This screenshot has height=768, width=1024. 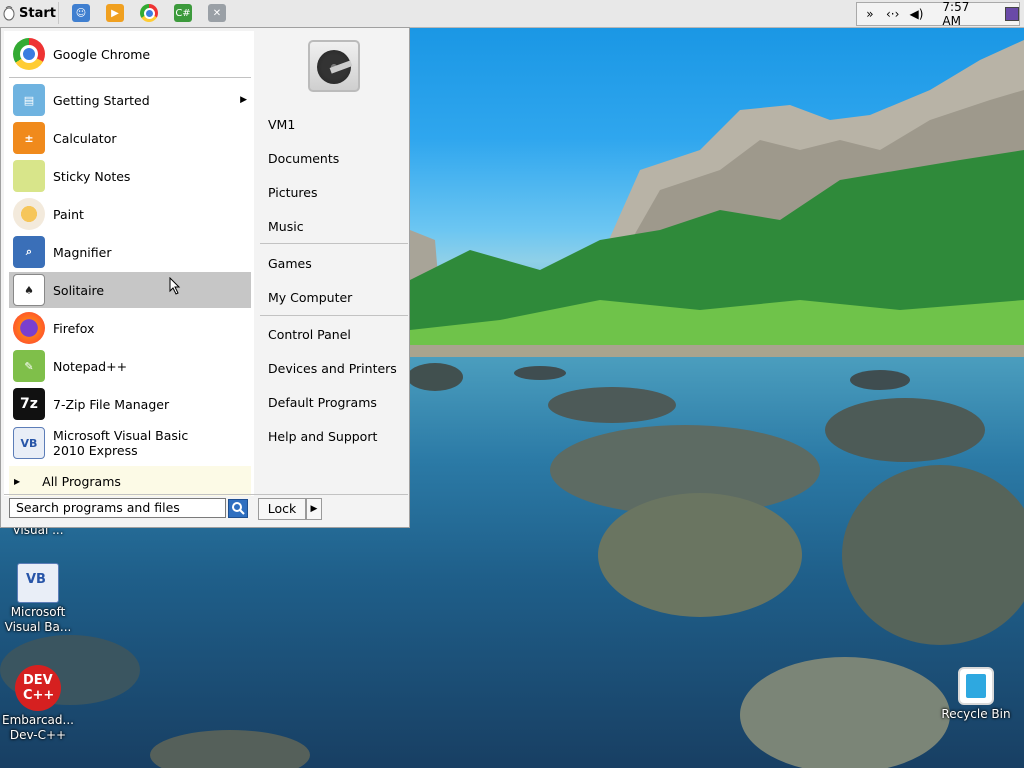 I want to click on csharp-app-icon: C#, so click(x=183, y=13).